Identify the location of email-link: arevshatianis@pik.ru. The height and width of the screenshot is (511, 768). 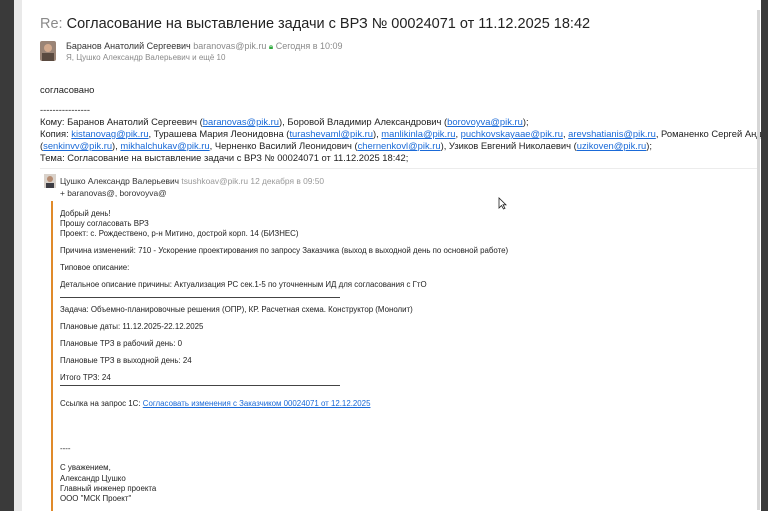
(612, 133).